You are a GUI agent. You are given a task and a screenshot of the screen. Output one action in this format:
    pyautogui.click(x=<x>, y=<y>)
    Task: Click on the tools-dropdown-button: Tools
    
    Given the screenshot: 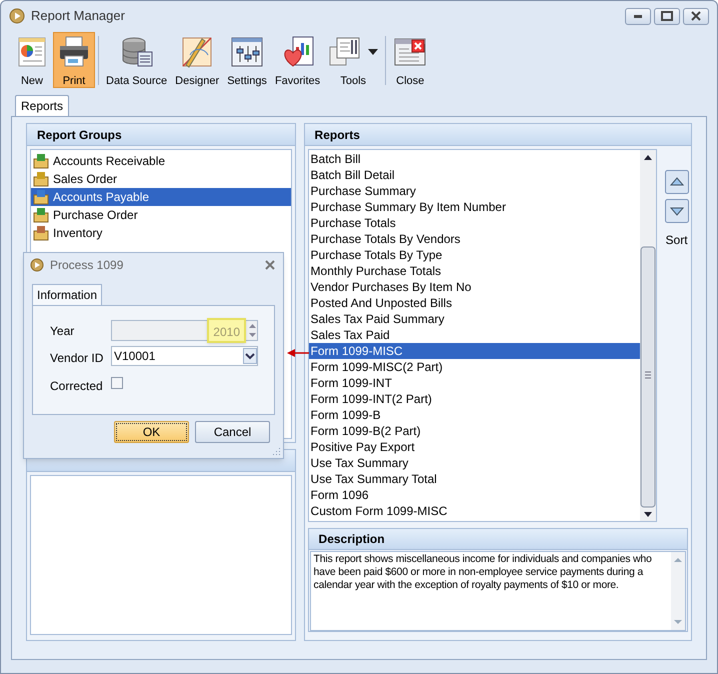 What is the action you would take?
    pyautogui.click(x=353, y=60)
    